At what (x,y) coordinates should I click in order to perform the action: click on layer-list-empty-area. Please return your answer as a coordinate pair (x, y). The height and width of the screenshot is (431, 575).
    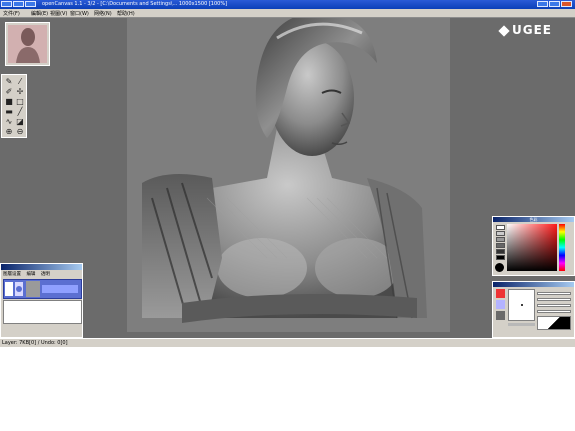
    Looking at the image, I should click on (42, 312).